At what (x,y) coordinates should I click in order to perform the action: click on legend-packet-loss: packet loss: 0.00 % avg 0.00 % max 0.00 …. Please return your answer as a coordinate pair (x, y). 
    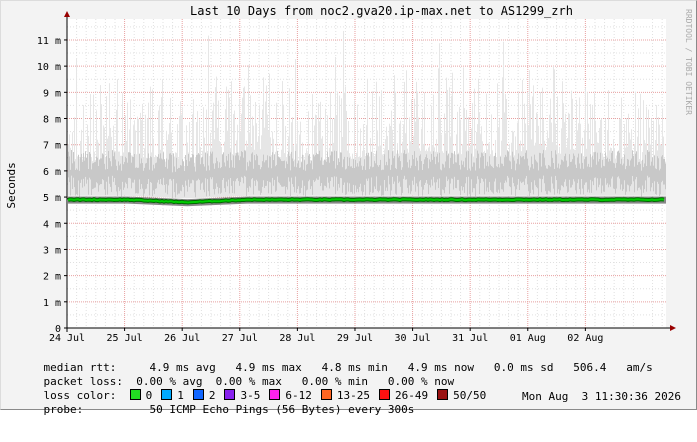
    Looking at the image, I should click on (236, 375).